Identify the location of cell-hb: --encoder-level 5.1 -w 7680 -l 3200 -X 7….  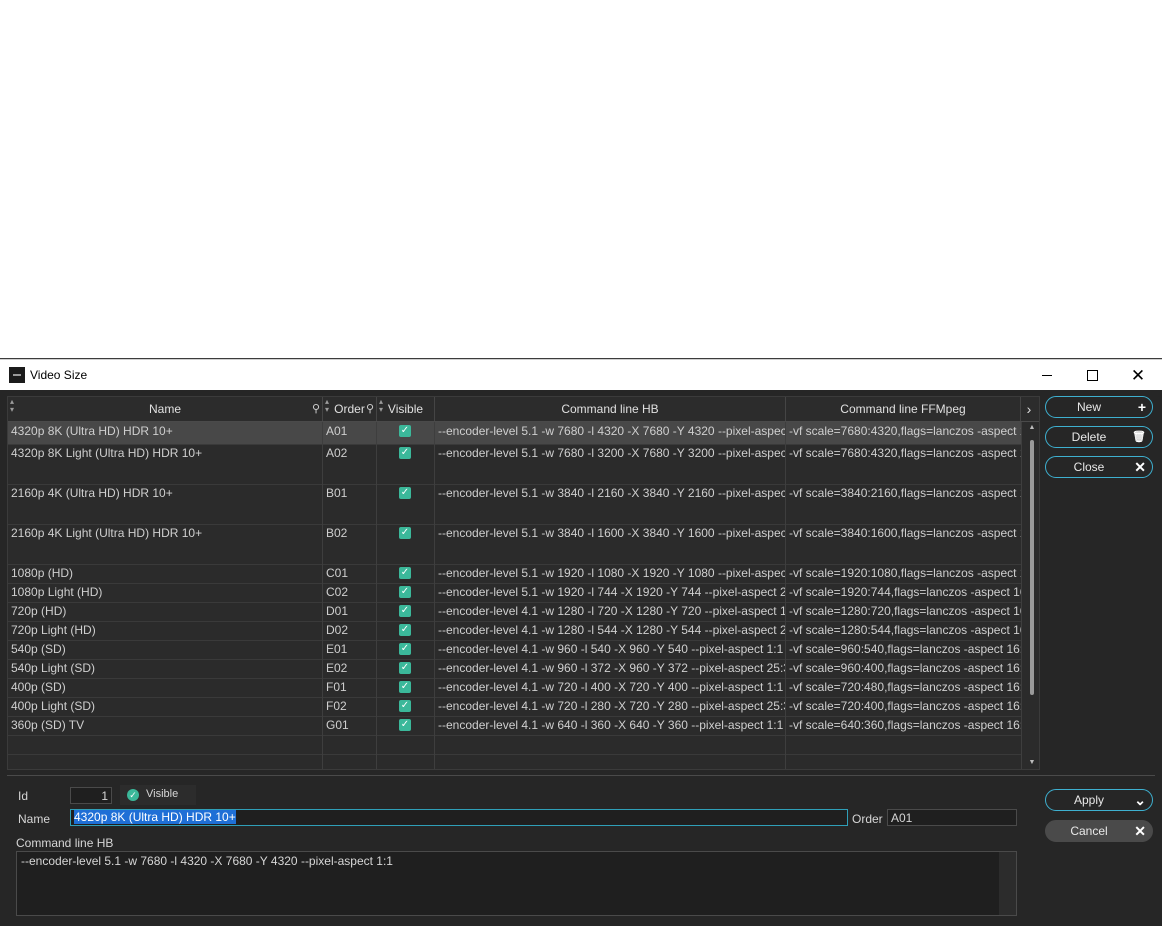
(610, 464).